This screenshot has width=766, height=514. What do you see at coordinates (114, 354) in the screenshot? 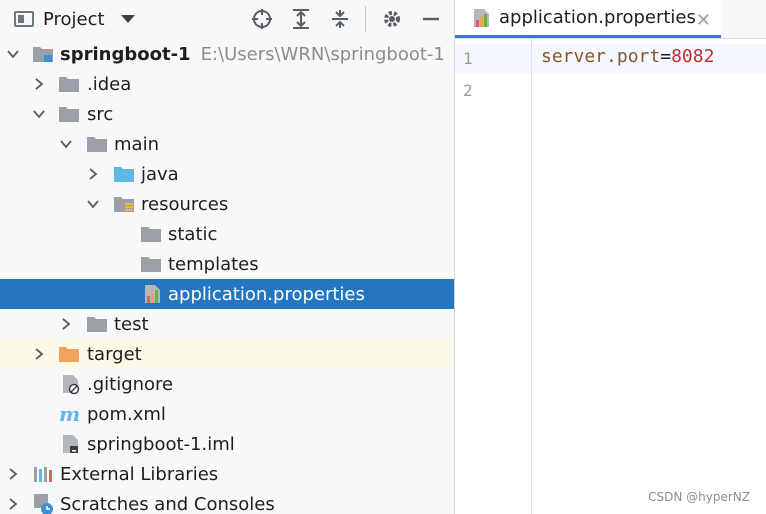
I see `tree-item-label: target` at bounding box center [114, 354].